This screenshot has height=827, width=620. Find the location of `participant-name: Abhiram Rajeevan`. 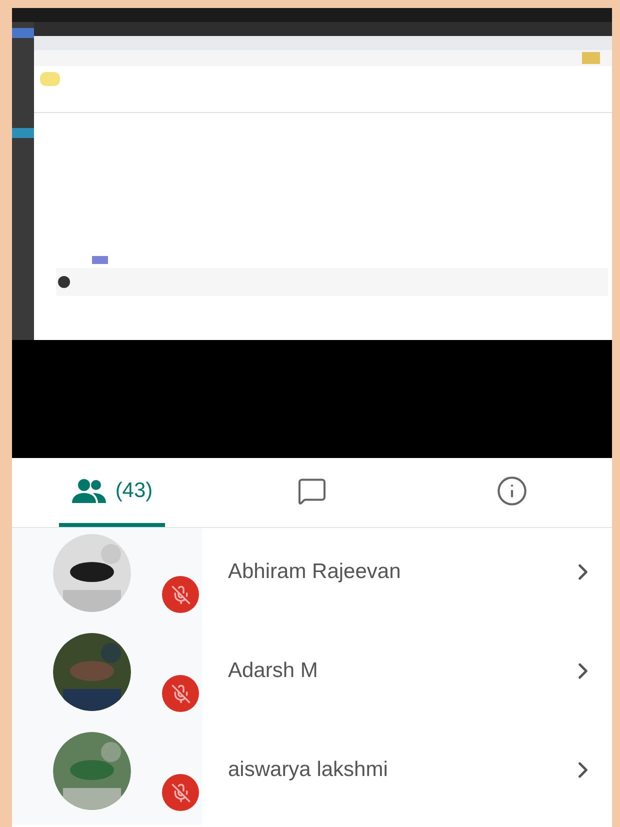

participant-name: Abhiram Rajeevan is located at coordinates (315, 571).